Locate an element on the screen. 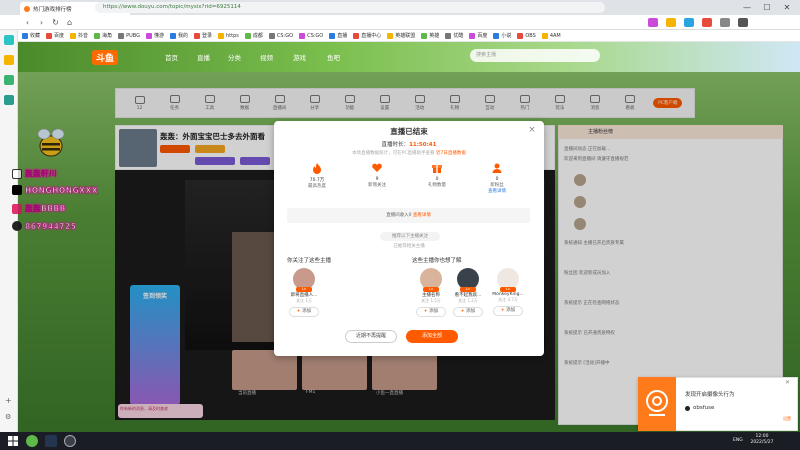 Image resolution: width=800 pixels, height=450 pixels. minimize-icon: — is located at coordinates (747, 7).